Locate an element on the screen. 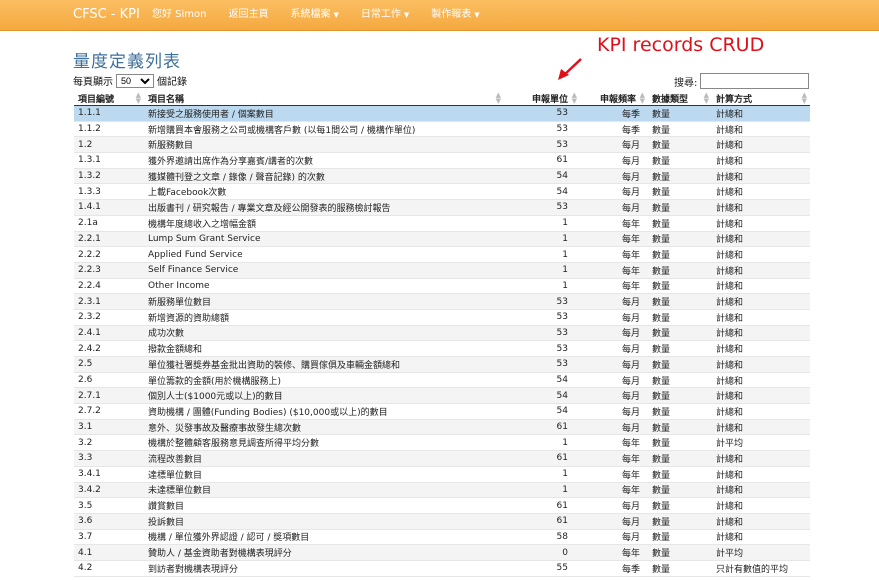 The height and width of the screenshot is (580, 879). table-row: 3.7 機構 / 單位獲外界認證 / 認可 / 獎項數目 58 每月 數量 計總和 is located at coordinates (442, 537).